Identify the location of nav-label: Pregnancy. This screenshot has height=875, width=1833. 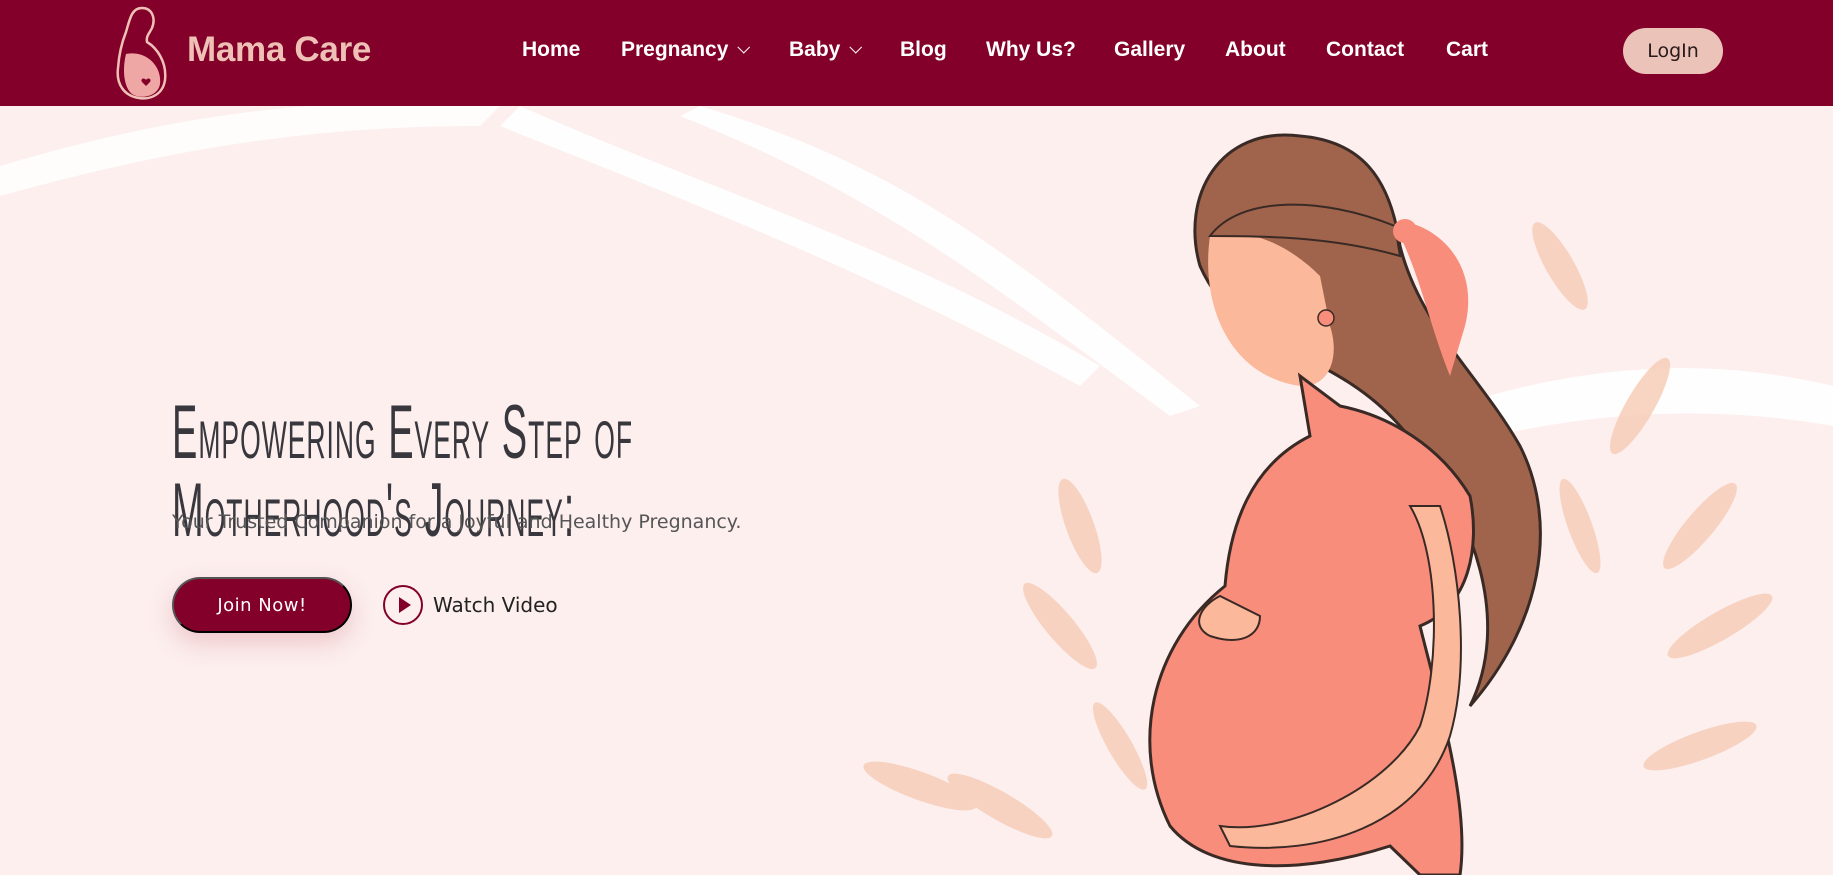
(675, 49).